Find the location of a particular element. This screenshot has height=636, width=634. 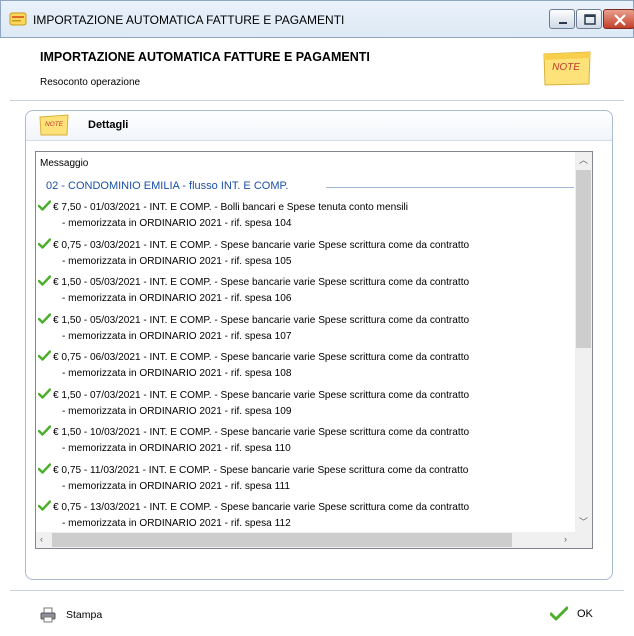

scroll-down-icon: ﹀ is located at coordinates (583, 522).